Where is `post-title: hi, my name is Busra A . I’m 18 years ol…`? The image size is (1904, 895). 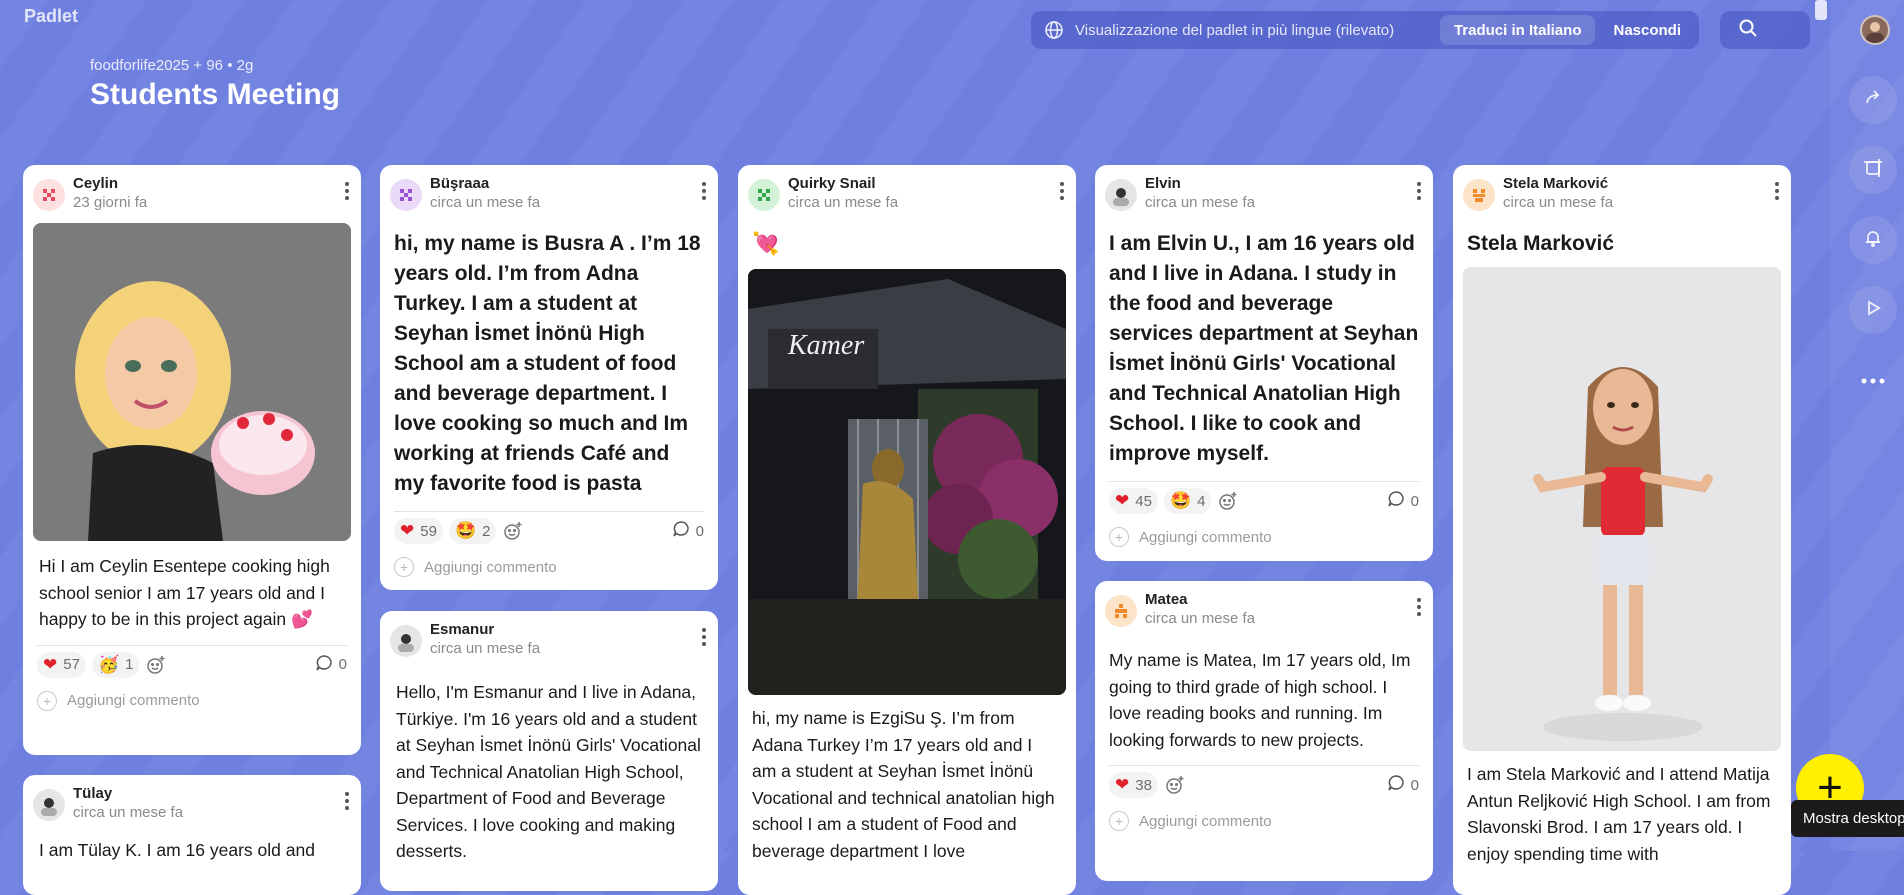
post-title: hi, my name is Busra A . I’m 18 years ol… is located at coordinates (547, 363).